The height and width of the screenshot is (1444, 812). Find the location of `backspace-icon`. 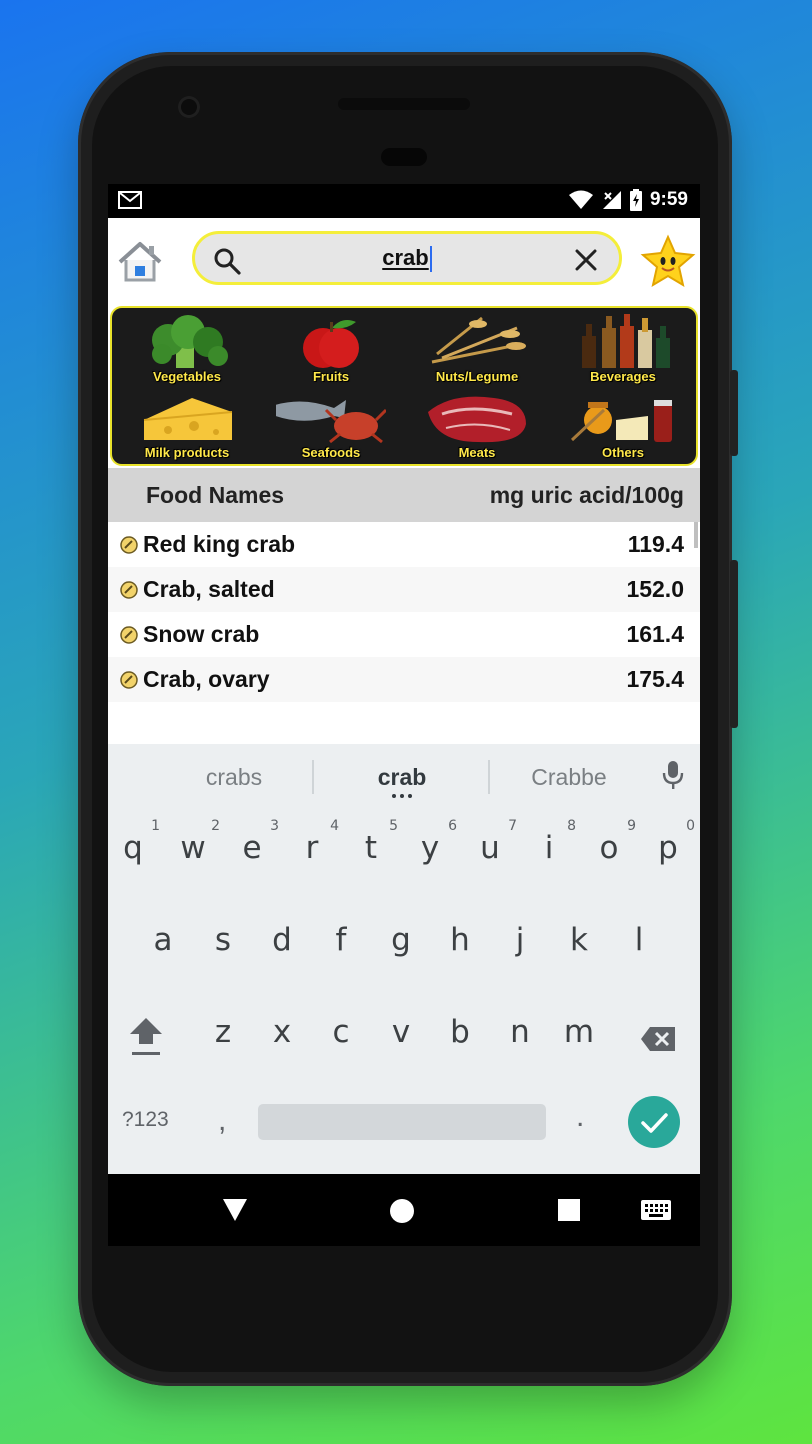

backspace-icon is located at coordinates (658, 1039).